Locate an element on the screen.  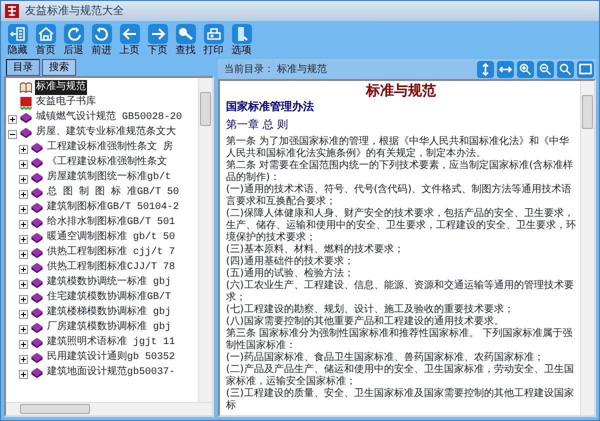
tree-item: 供热工程制图标准CJJ/T 78 is located at coordinates (111, 267).